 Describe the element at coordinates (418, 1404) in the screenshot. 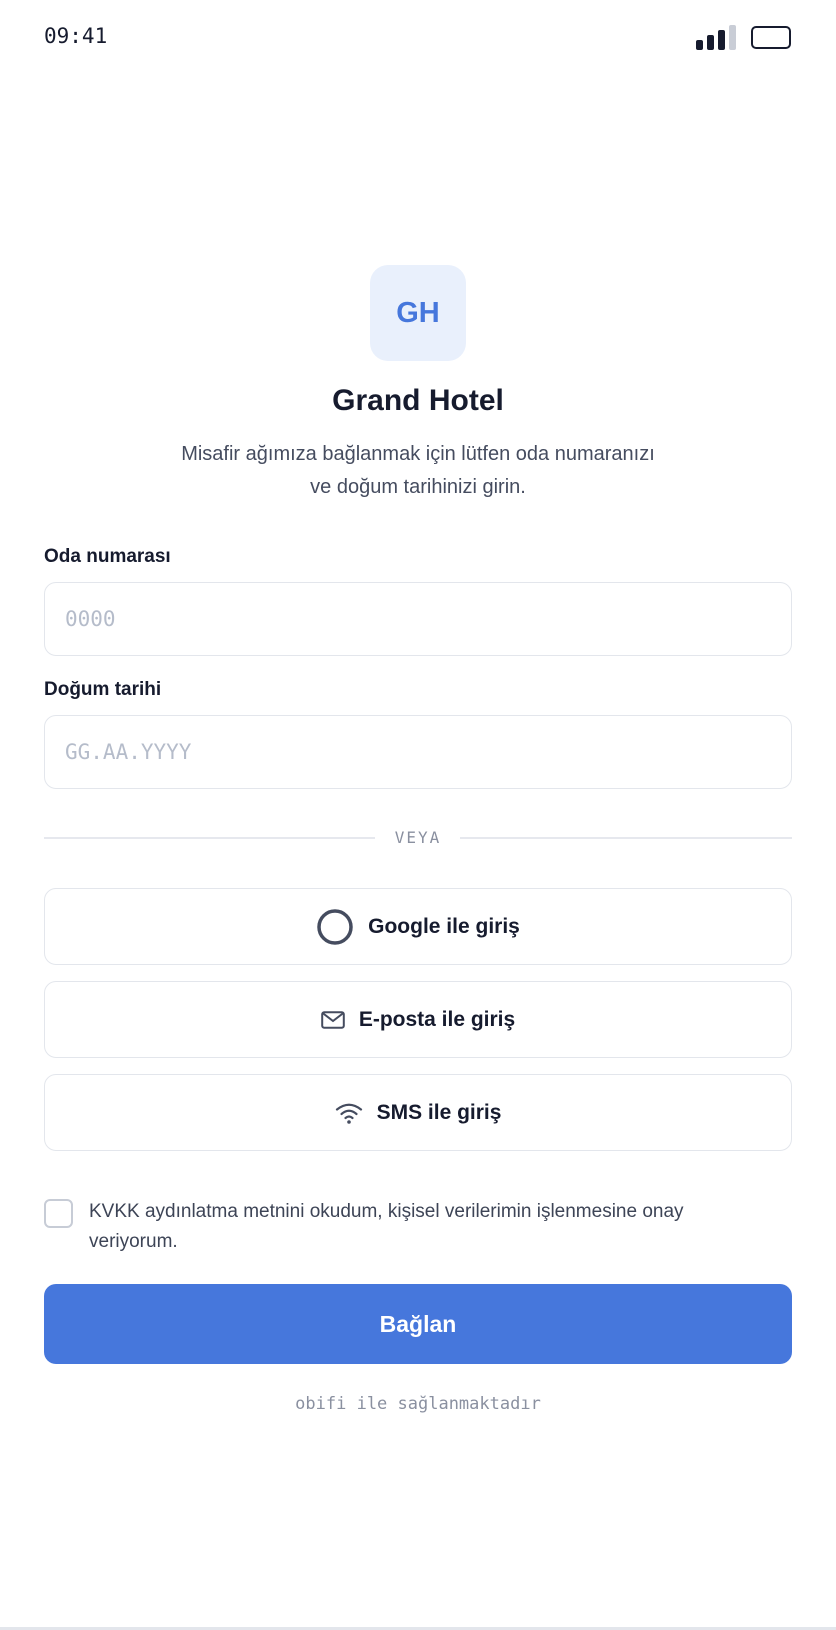

I see `powered-by-text: obifi ile sağlanmaktadır` at that location.